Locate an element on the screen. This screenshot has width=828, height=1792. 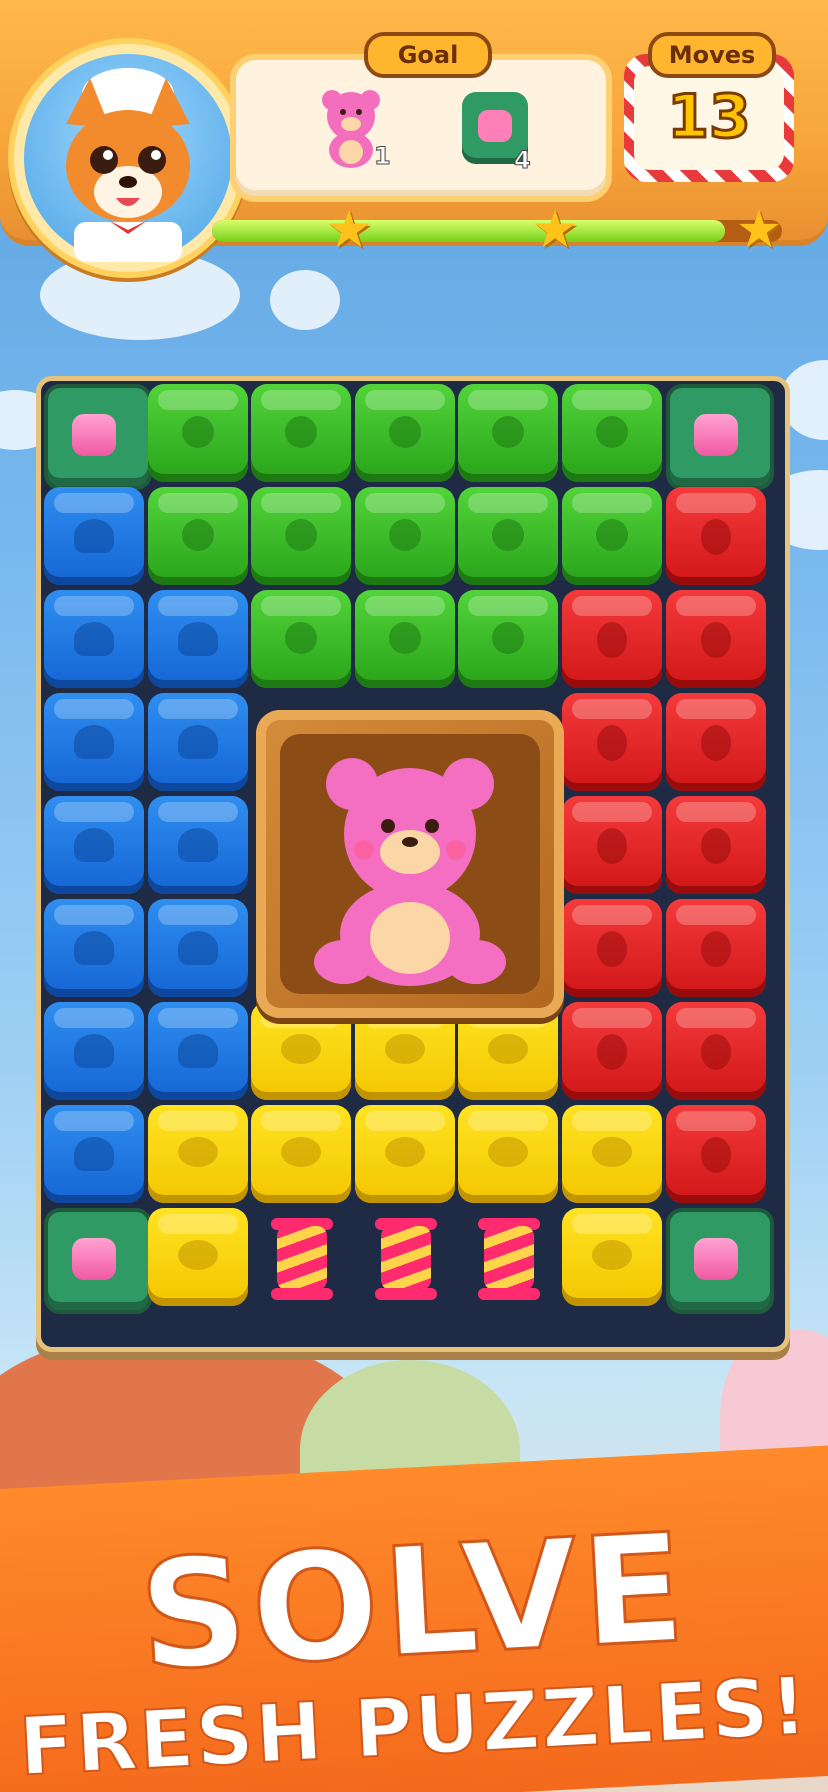
cloud is located at coordinates (305, 300).